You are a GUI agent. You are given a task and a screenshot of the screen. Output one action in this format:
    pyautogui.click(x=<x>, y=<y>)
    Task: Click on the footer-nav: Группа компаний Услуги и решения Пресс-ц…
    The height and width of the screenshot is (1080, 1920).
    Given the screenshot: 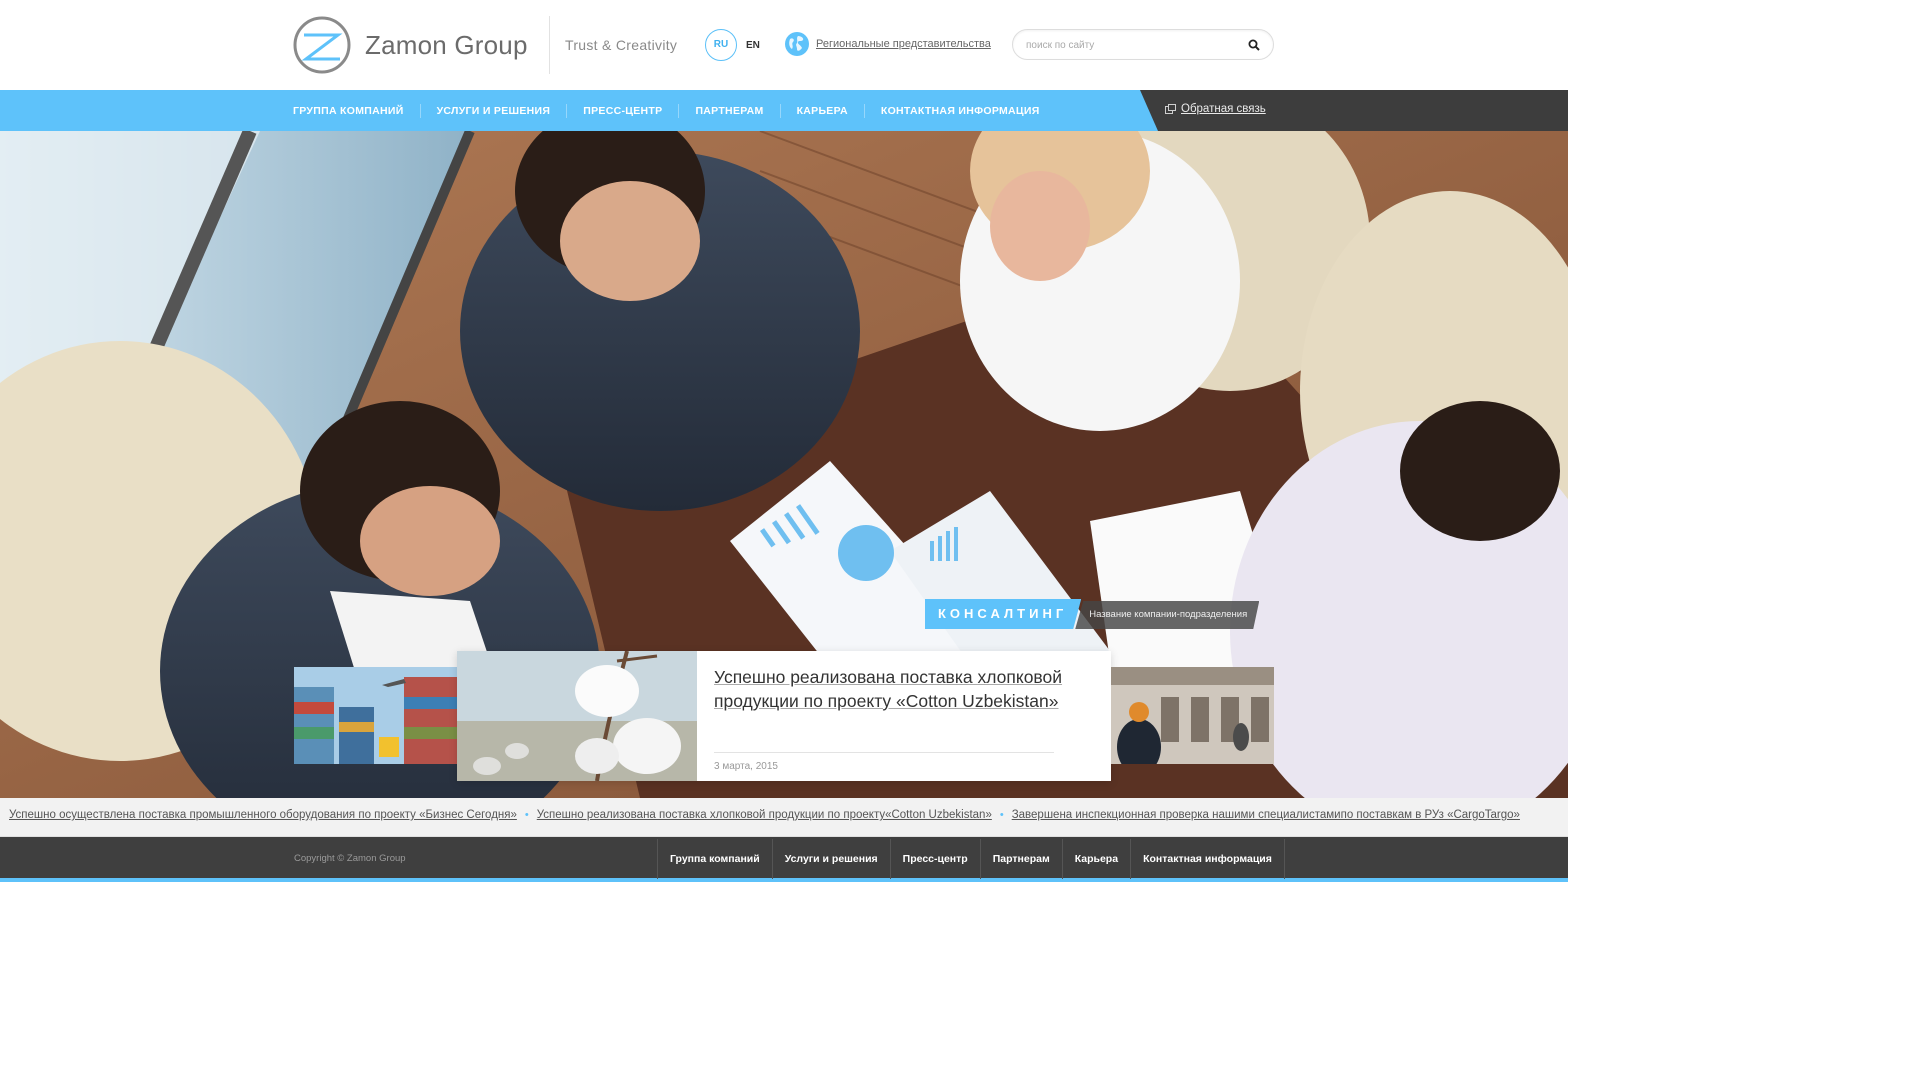 What is the action you would take?
    pyautogui.click(x=971, y=859)
    